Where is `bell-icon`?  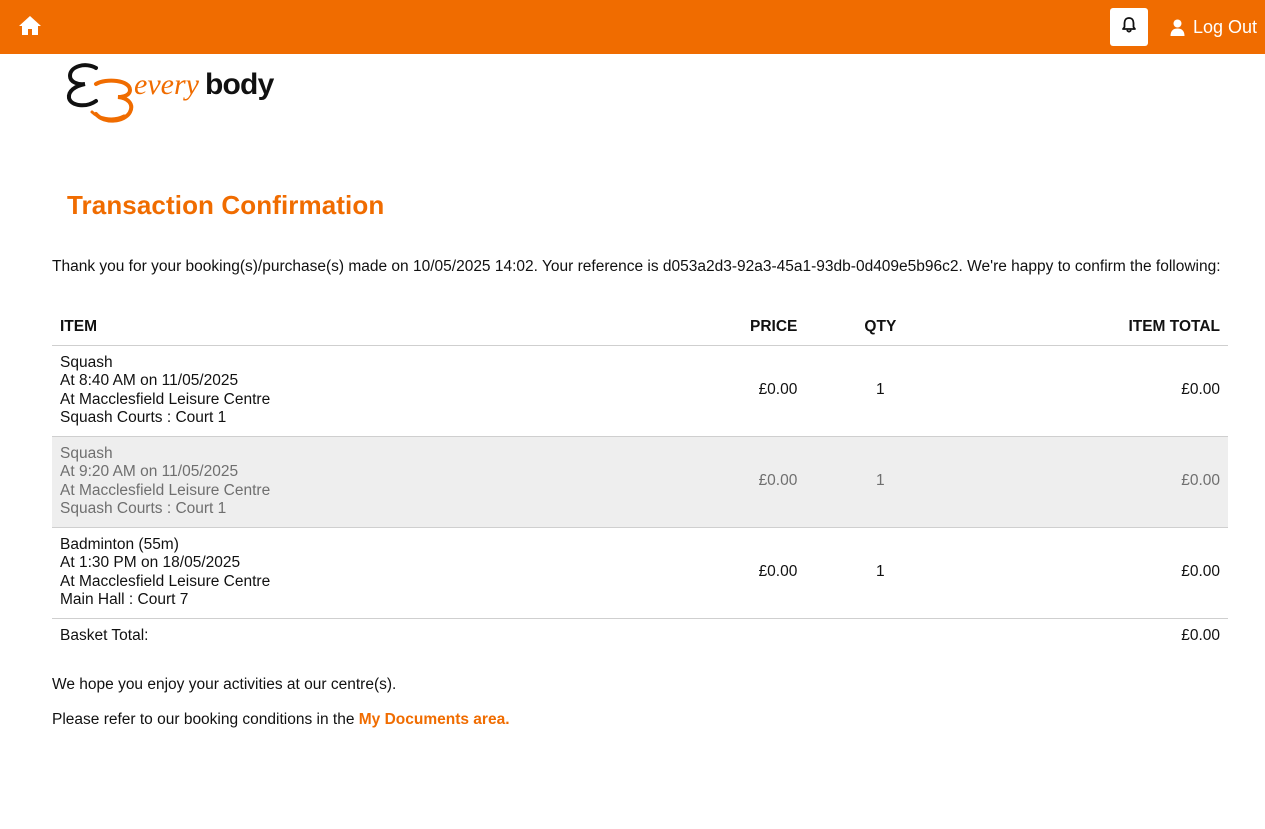 bell-icon is located at coordinates (1129, 27).